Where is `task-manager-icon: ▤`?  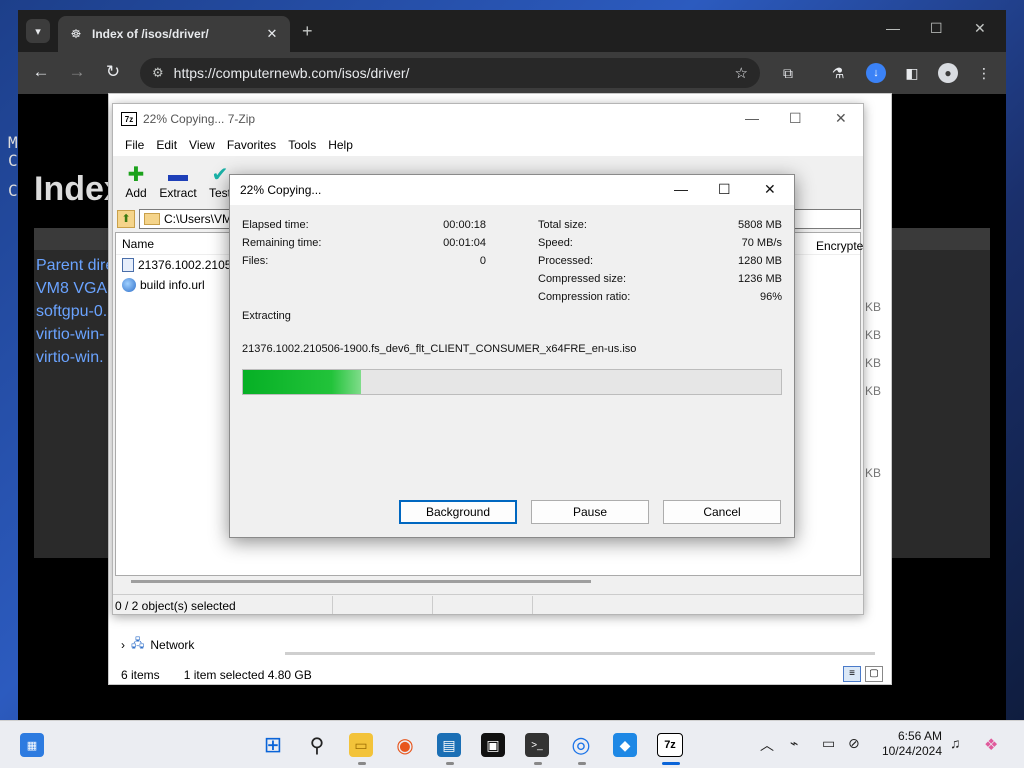 task-manager-icon: ▤ is located at coordinates (449, 745).